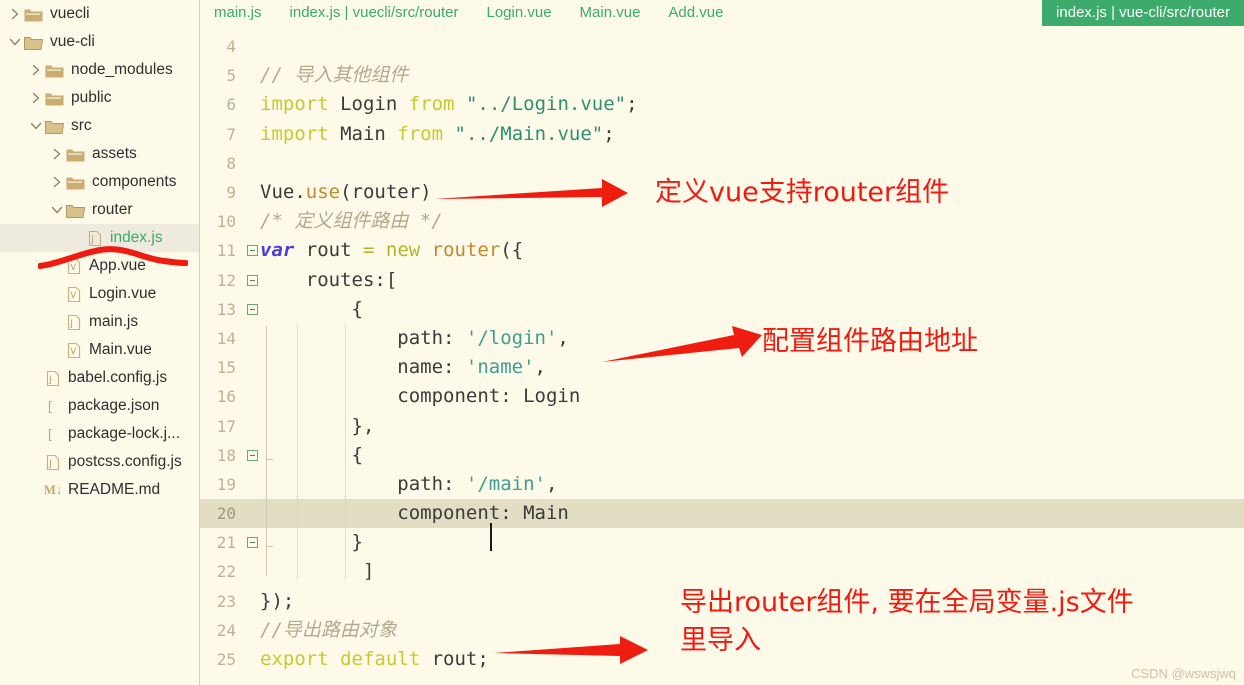 This screenshot has width=1244, height=685. I want to click on code-line: 4, so click(722, 46).